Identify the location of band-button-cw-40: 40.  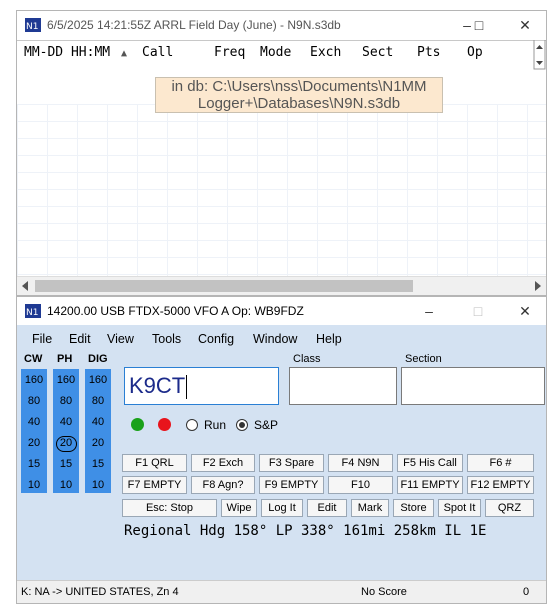
(34, 422).